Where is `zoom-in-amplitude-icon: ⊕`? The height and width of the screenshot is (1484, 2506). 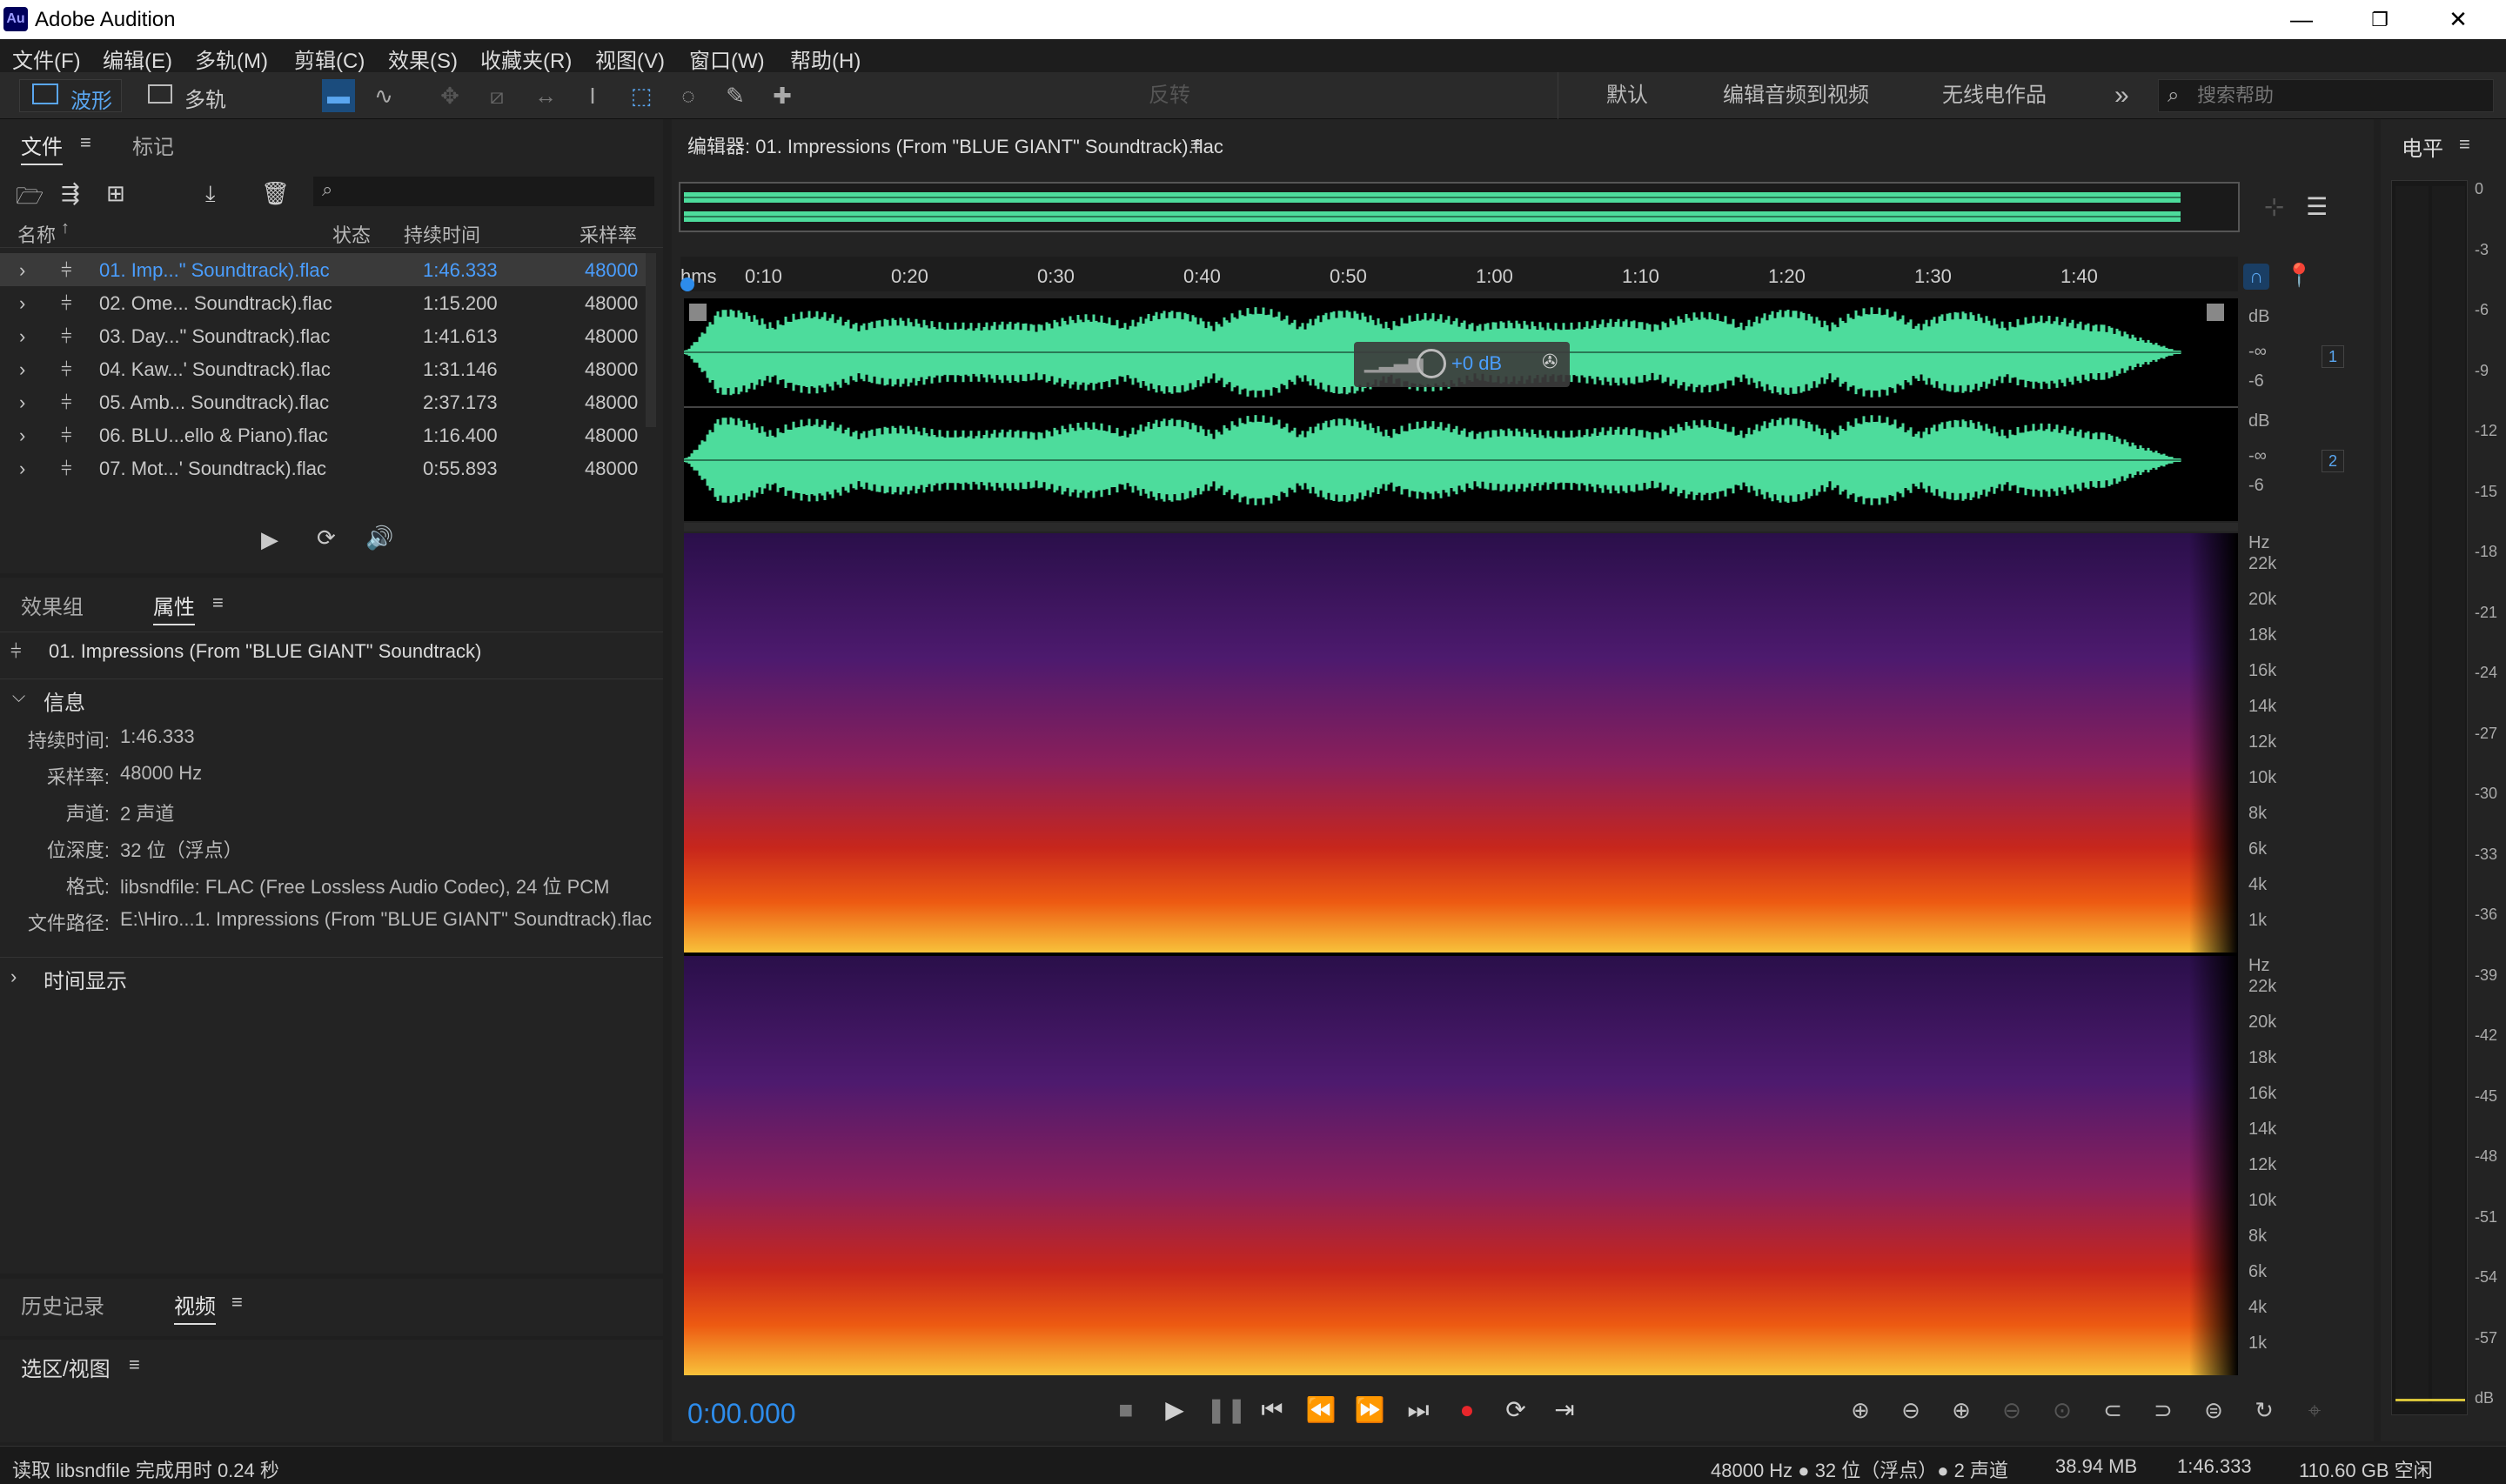 zoom-in-amplitude-icon: ⊕ is located at coordinates (1861, 1410).